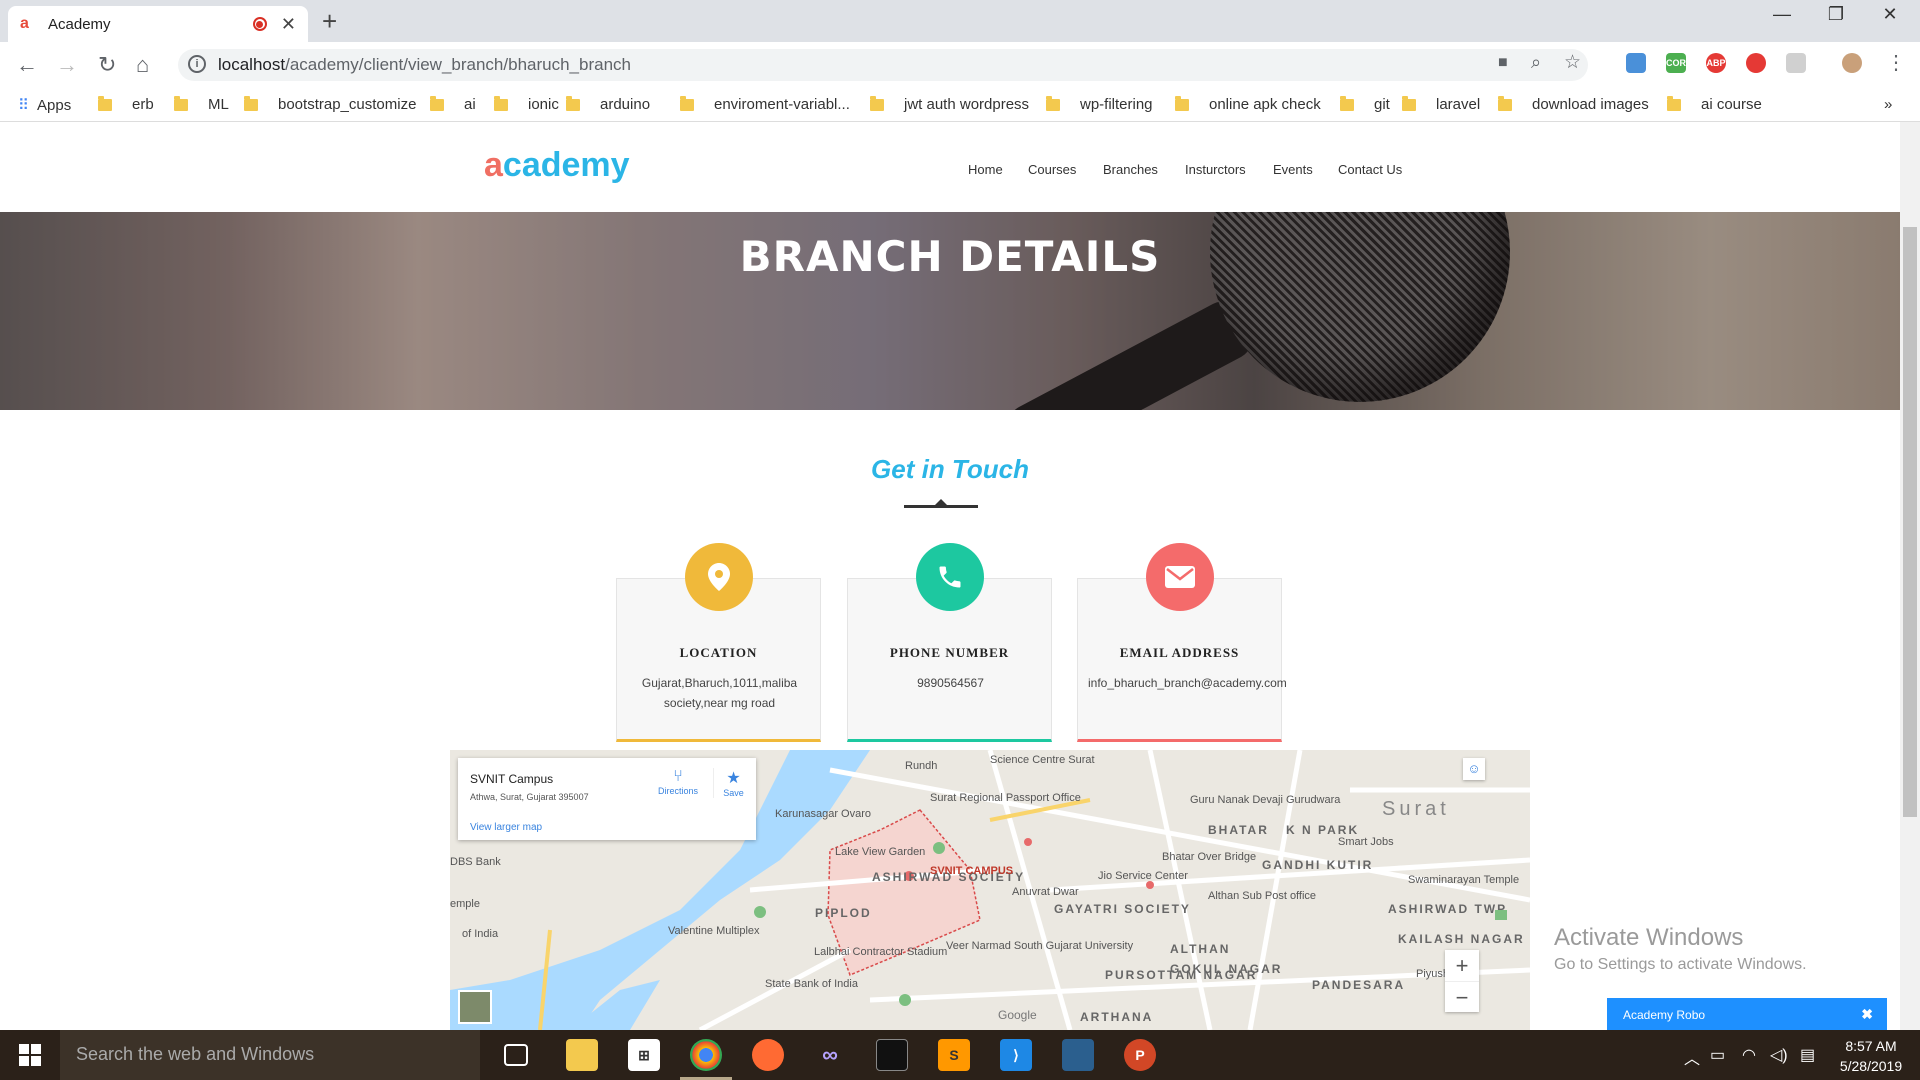 Image resolution: width=1920 pixels, height=1080 pixels. What do you see at coordinates (1122, 909) in the screenshot?
I see `map-label: GAYATRI SOCIETY` at bounding box center [1122, 909].